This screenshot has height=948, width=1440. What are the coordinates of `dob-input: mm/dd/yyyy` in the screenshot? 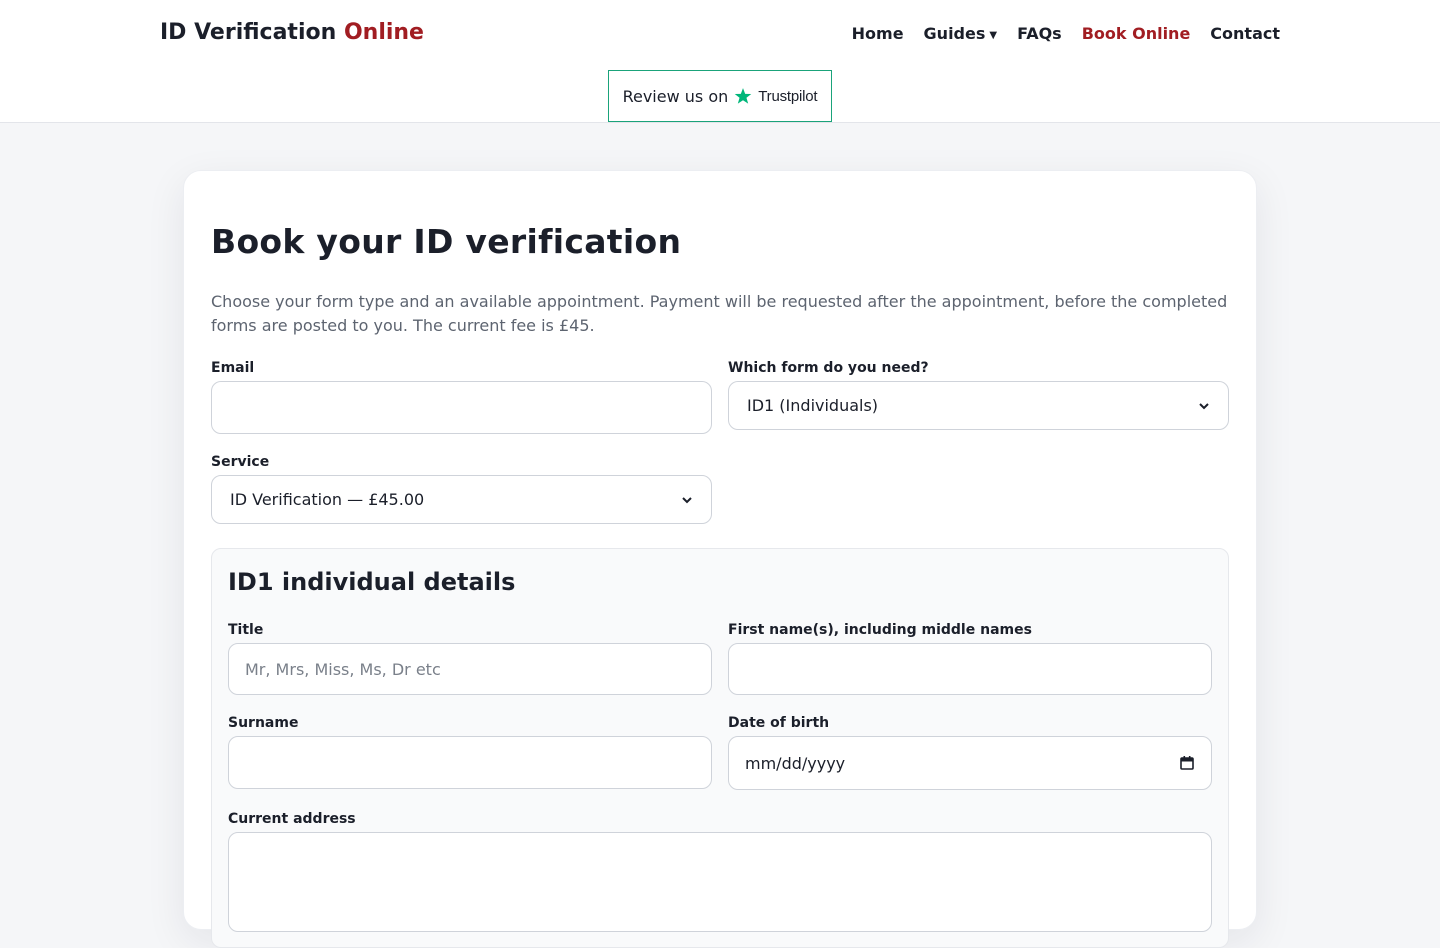 It's located at (970, 763).